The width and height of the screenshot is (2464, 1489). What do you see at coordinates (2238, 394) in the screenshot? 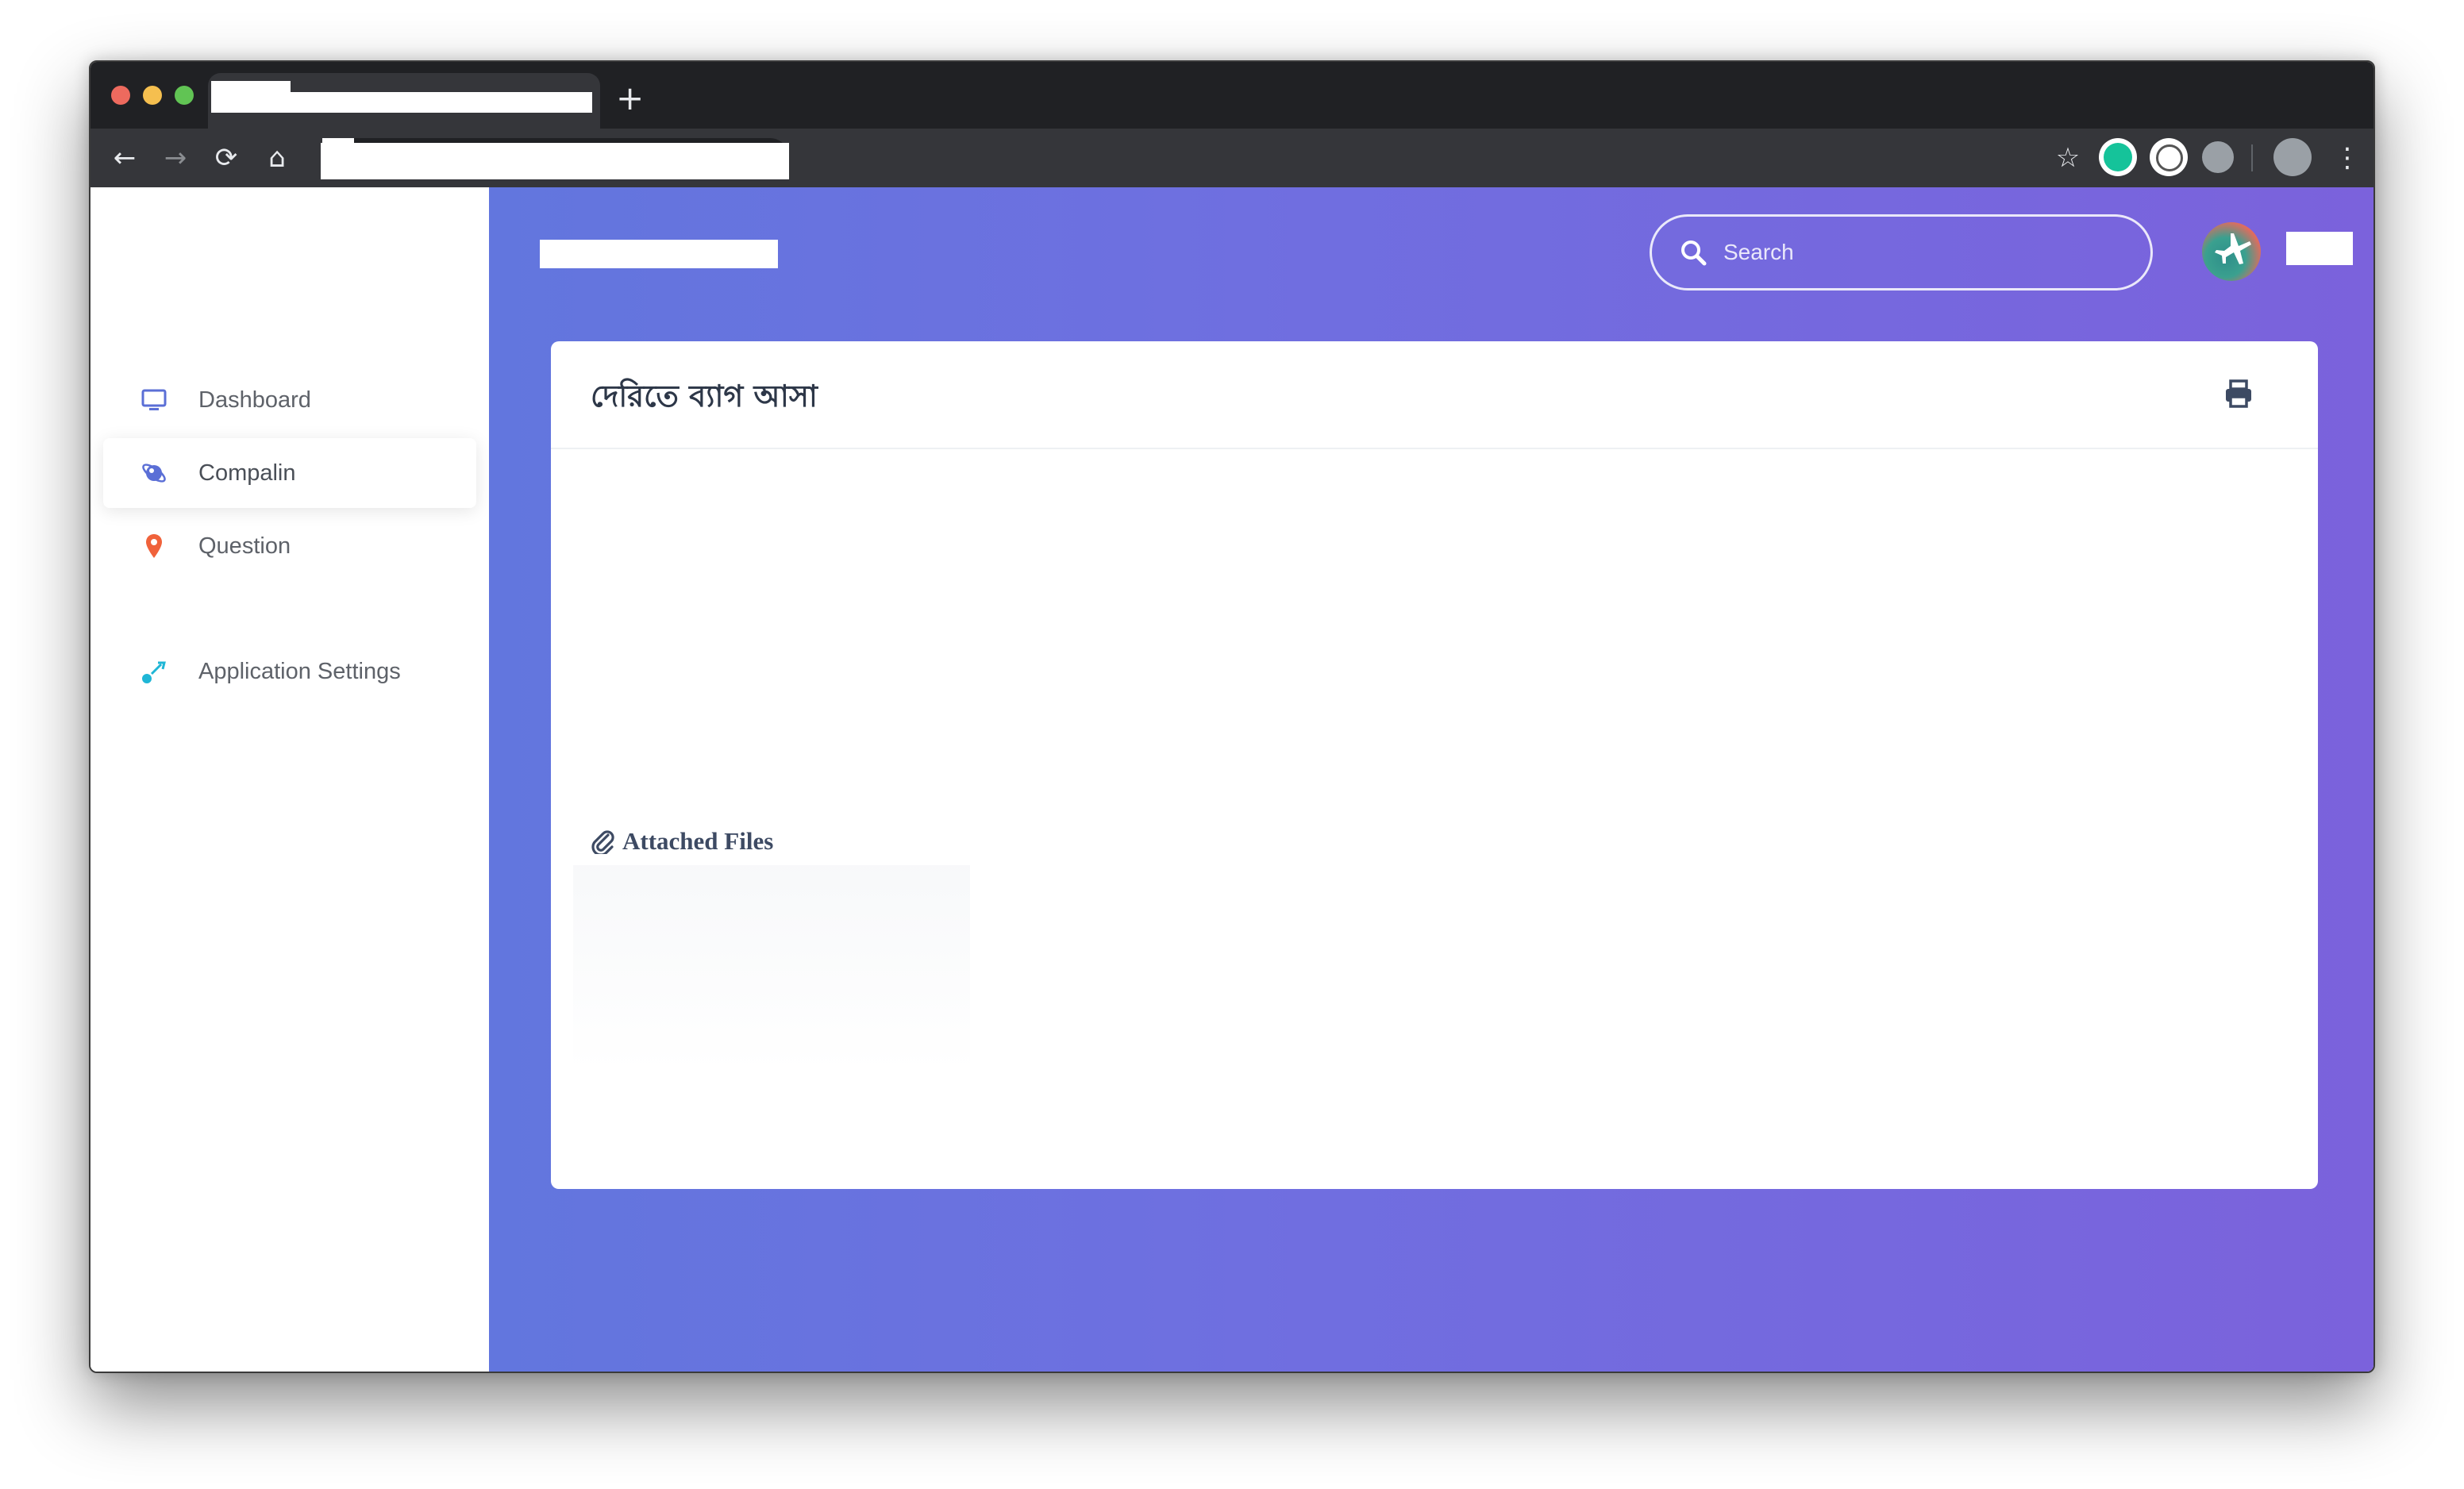
I see `print-icon` at bounding box center [2238, 394].